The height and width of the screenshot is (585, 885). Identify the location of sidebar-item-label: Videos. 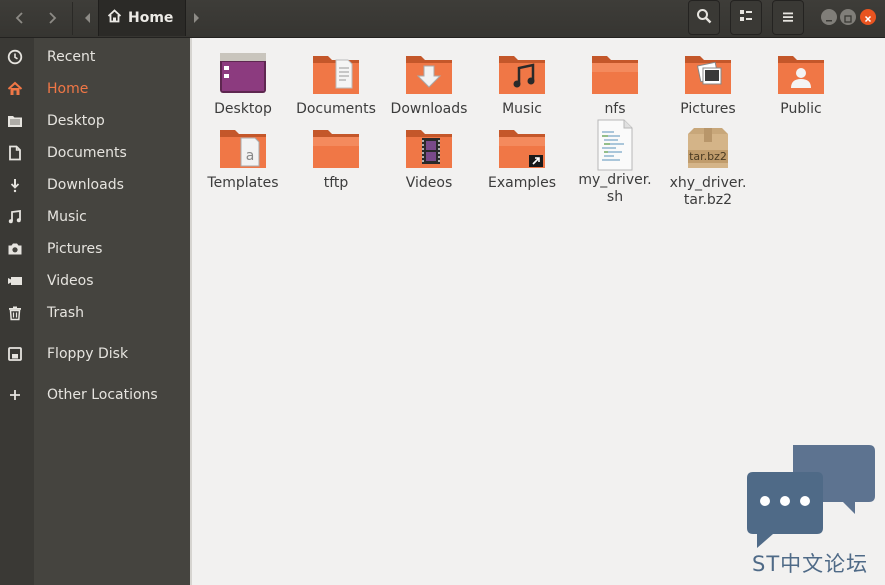
(70, 281).